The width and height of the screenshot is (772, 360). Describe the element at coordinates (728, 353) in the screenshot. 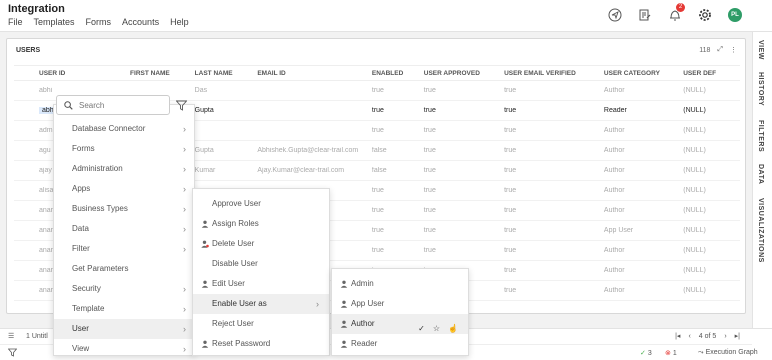

I see `execution-graph-button: ⤳ Execution Graph` at that location.